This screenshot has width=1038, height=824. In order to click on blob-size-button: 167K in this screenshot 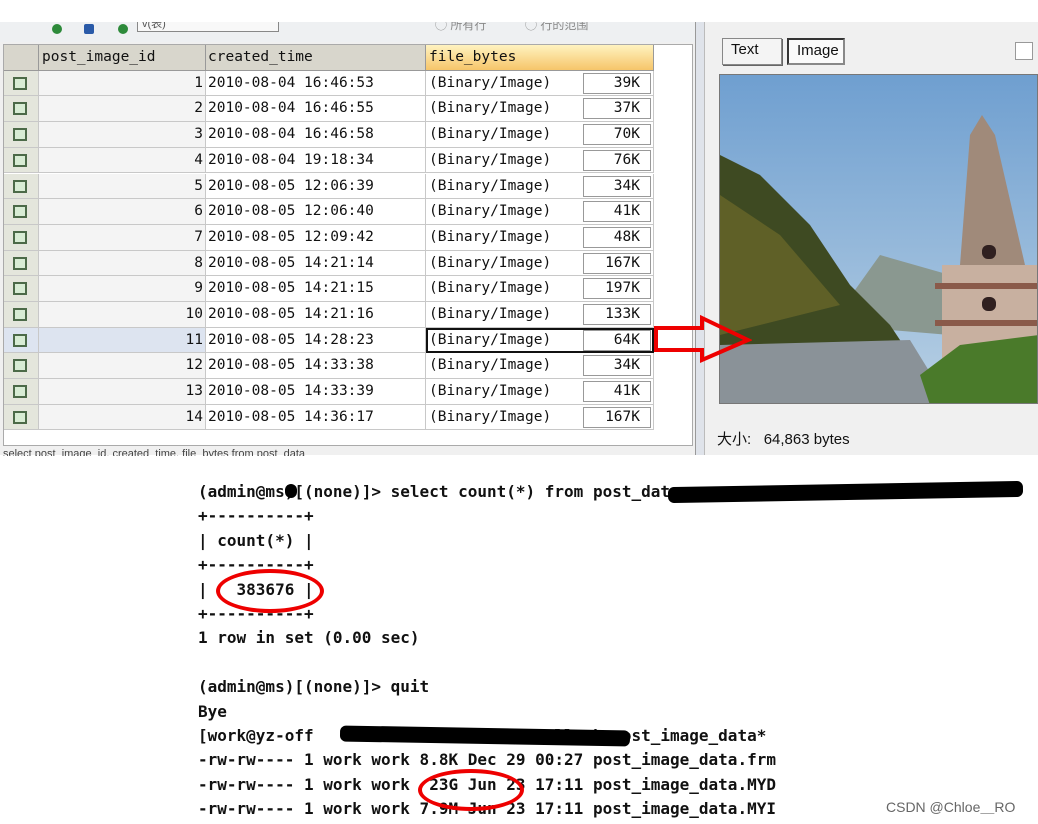, I will do `click(617, 263)`.